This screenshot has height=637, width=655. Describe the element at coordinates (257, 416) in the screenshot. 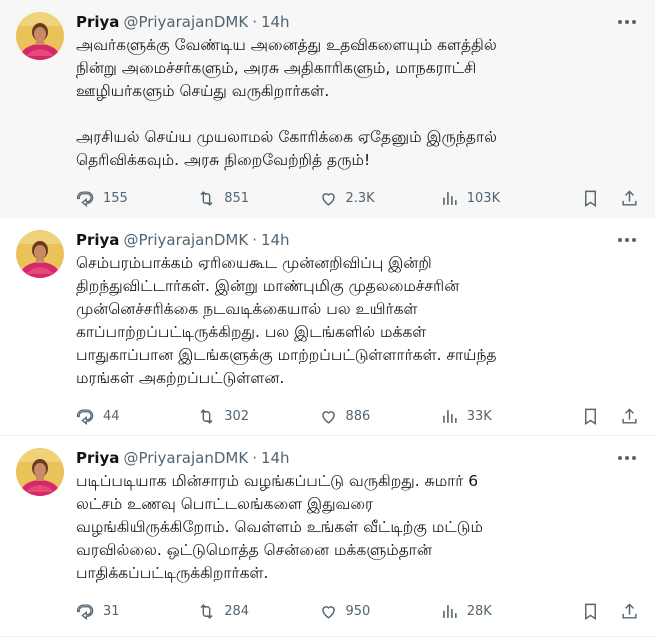

I see `retweet-button: 302` at that location.